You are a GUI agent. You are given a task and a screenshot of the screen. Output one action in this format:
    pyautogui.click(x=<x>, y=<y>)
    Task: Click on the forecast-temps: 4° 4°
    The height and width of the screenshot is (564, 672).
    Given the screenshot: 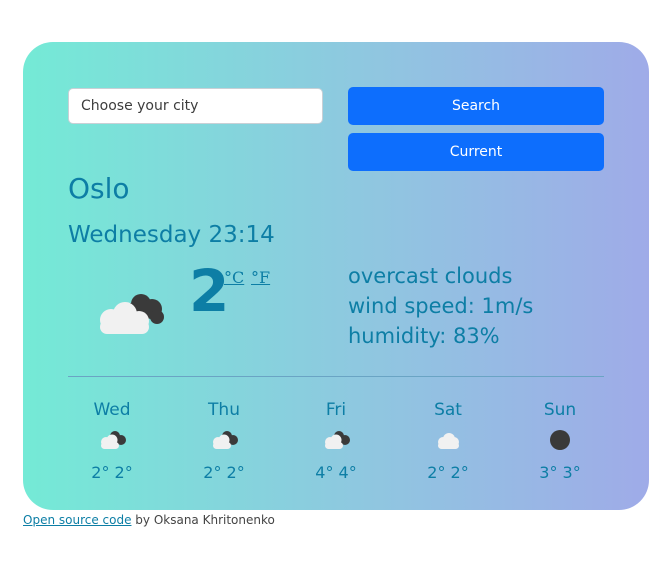 What is the action you would take?
    pyautogui.click(x=336, y=472)
    